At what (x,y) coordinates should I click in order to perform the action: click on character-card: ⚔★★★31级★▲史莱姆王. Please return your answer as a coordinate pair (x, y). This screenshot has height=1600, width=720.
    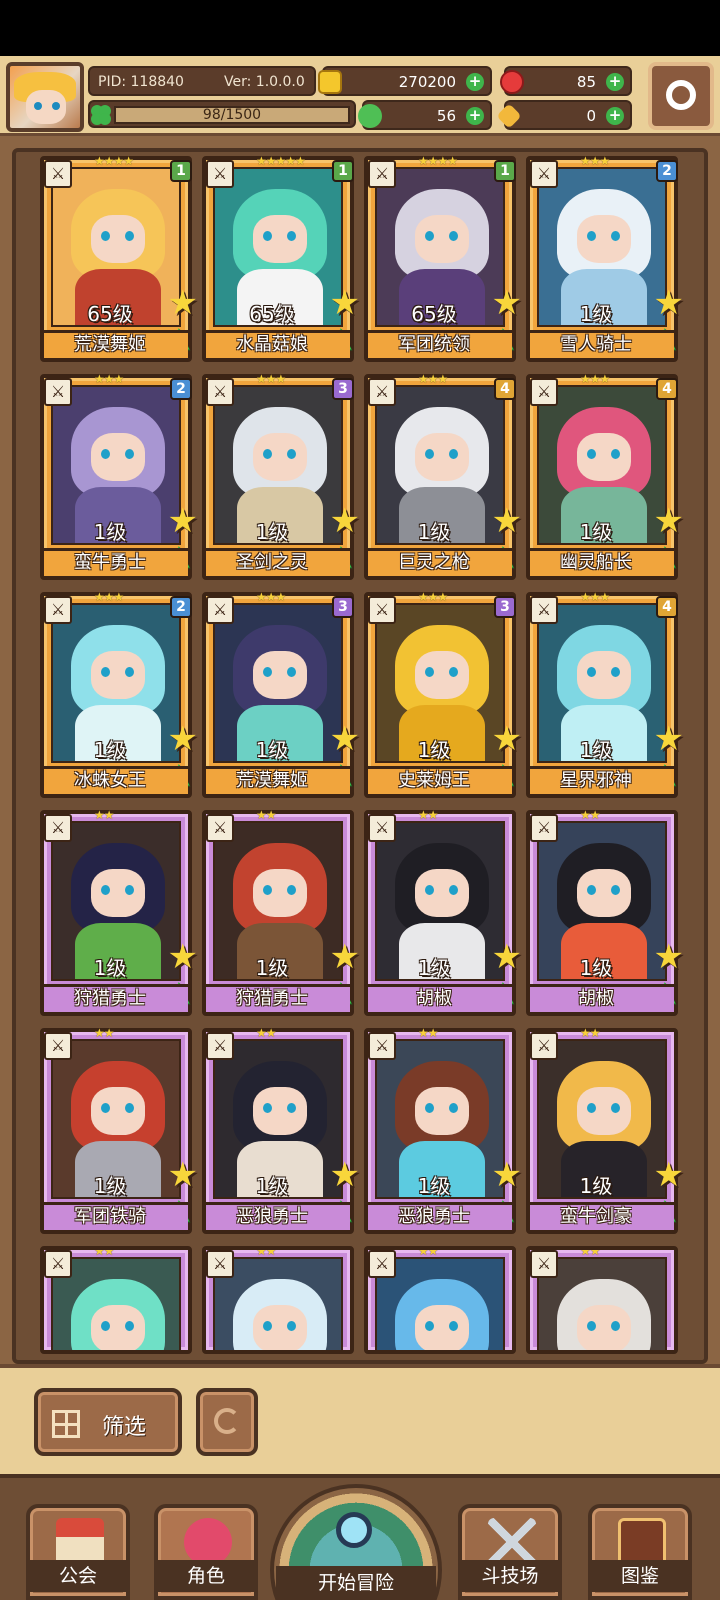
    Looking at the image, I should click on (443, 694).